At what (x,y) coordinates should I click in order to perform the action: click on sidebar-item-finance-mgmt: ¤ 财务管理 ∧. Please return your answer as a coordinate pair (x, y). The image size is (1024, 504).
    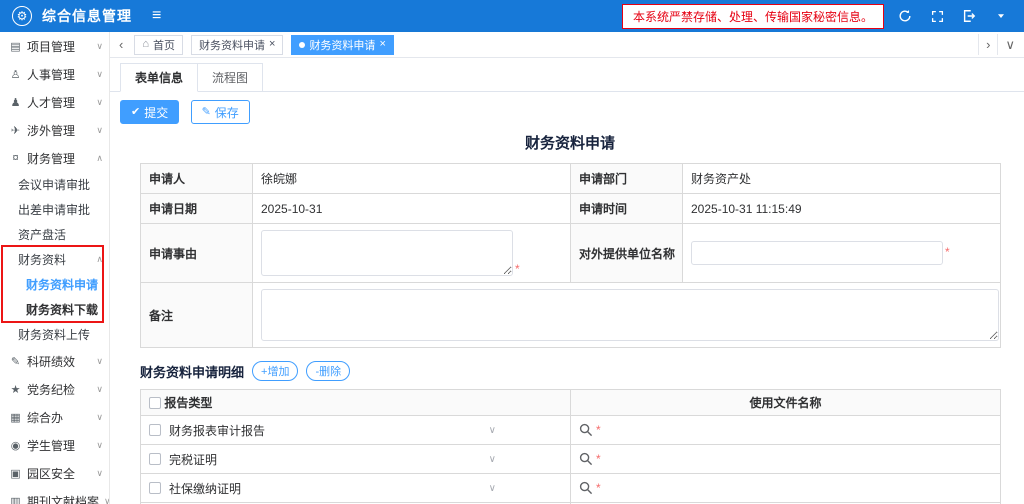
    Looking at the image, I should click on (54, 158).